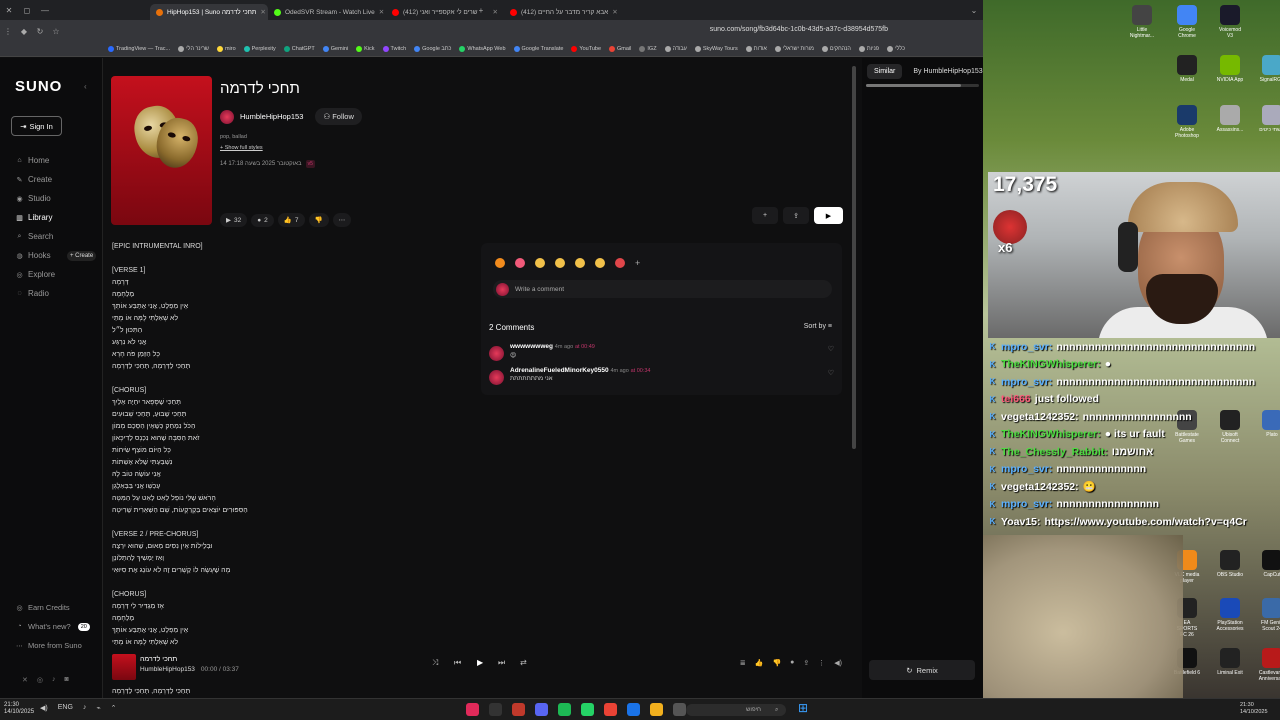  Describe the element at coordinates (806, 663) in the screenshot. I see `player-share-icon: ⇪` at that location.